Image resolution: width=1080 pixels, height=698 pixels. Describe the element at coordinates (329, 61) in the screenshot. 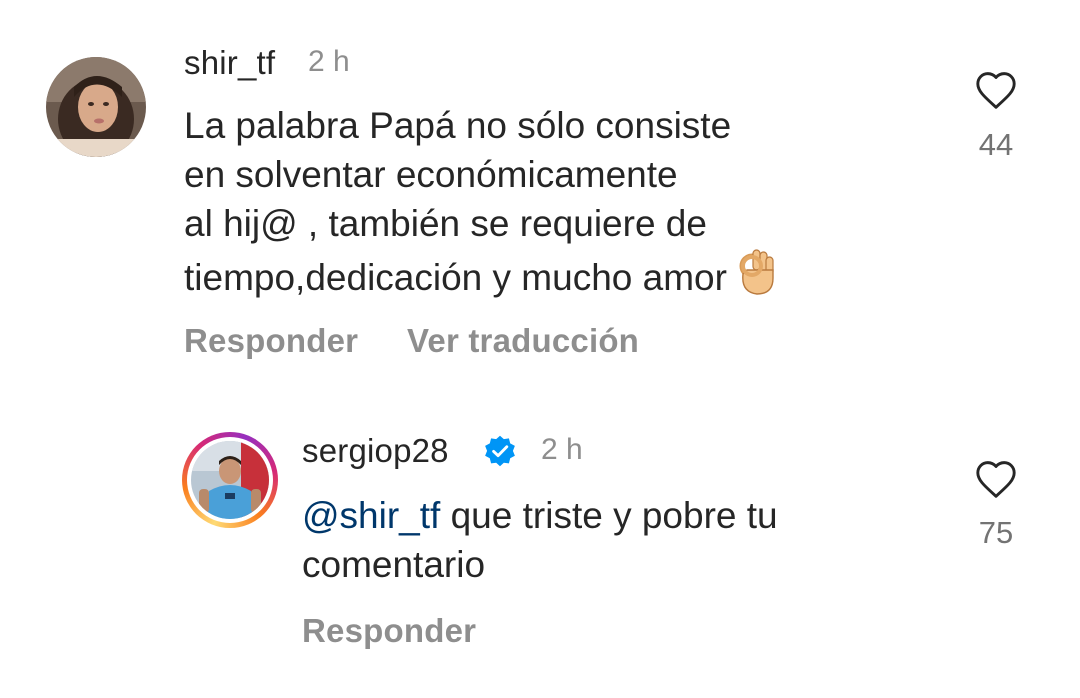

I see `comment-time: 2 h` at that location.